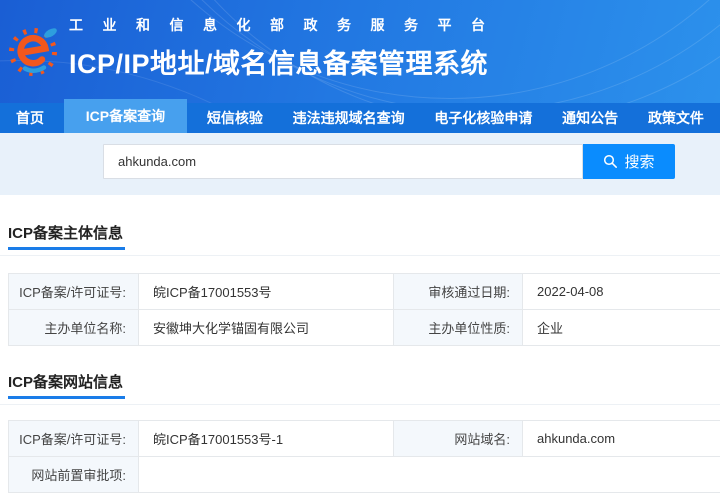  I want to click on system-title: ICP/IP地址/域名信息备案管理系统, so click(279, 64).